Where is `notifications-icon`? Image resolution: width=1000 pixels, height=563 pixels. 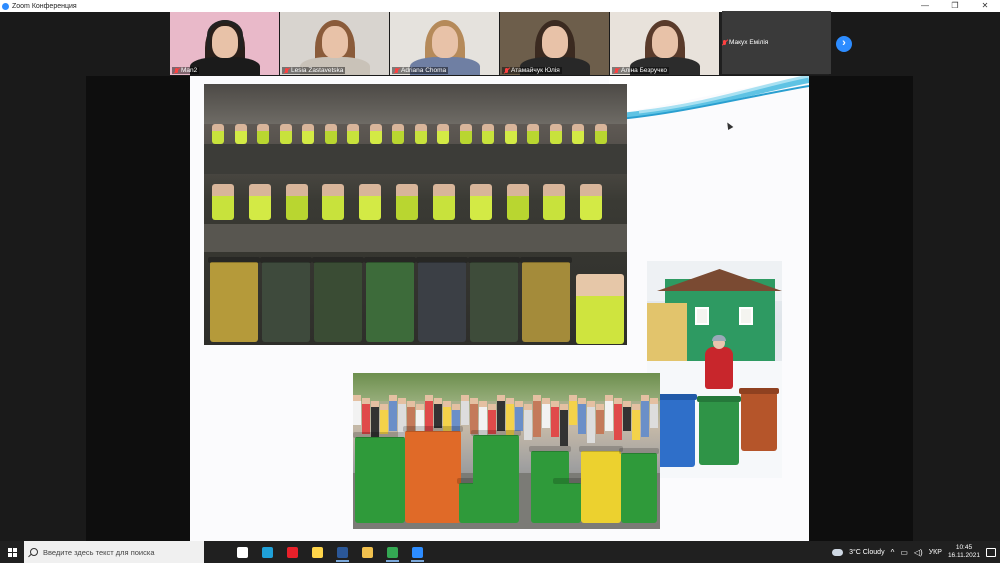 notifications-icon is located at coordinates (991, 552).